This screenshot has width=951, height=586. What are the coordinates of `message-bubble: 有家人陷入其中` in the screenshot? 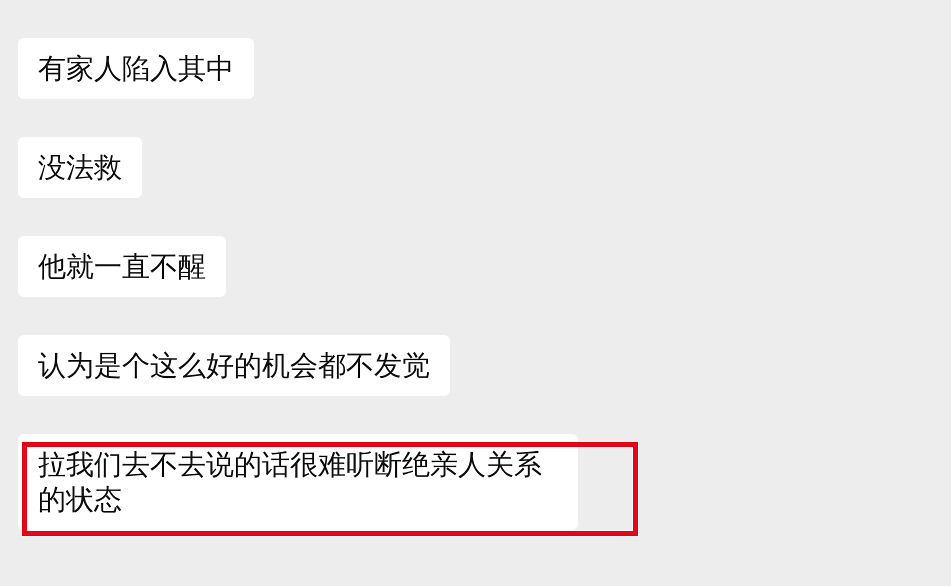 It's located at (136, 68).